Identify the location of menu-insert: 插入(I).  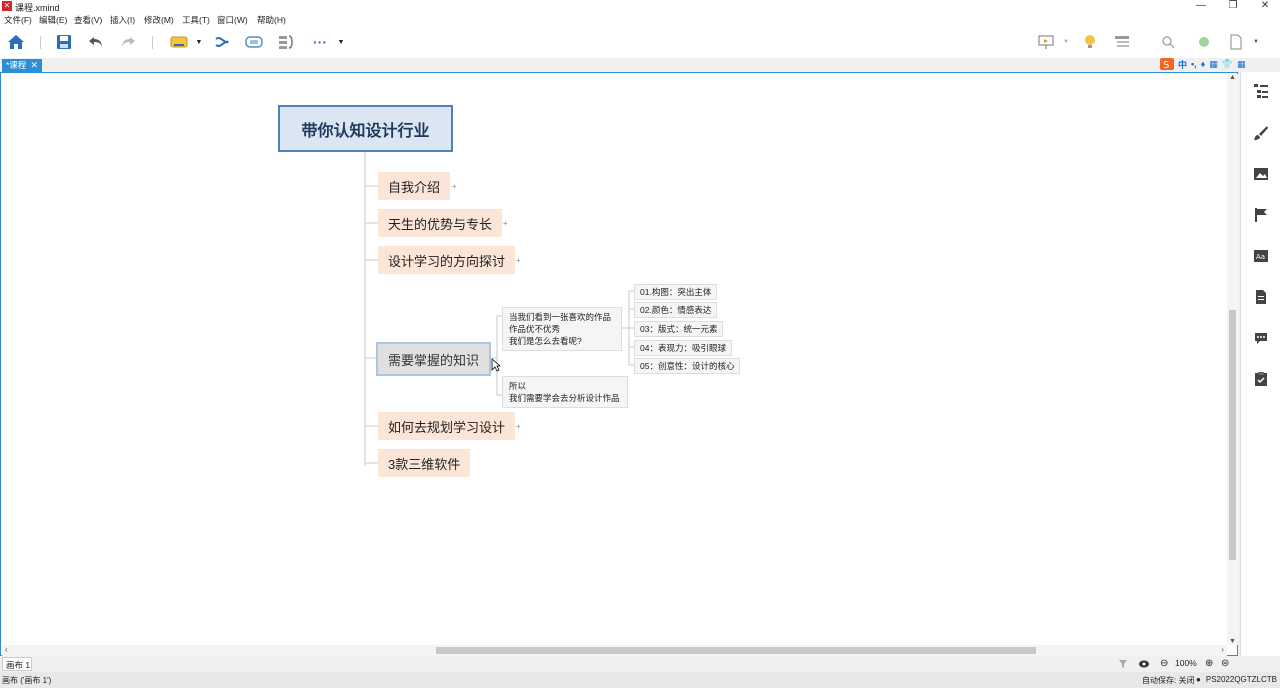
(122, 20).